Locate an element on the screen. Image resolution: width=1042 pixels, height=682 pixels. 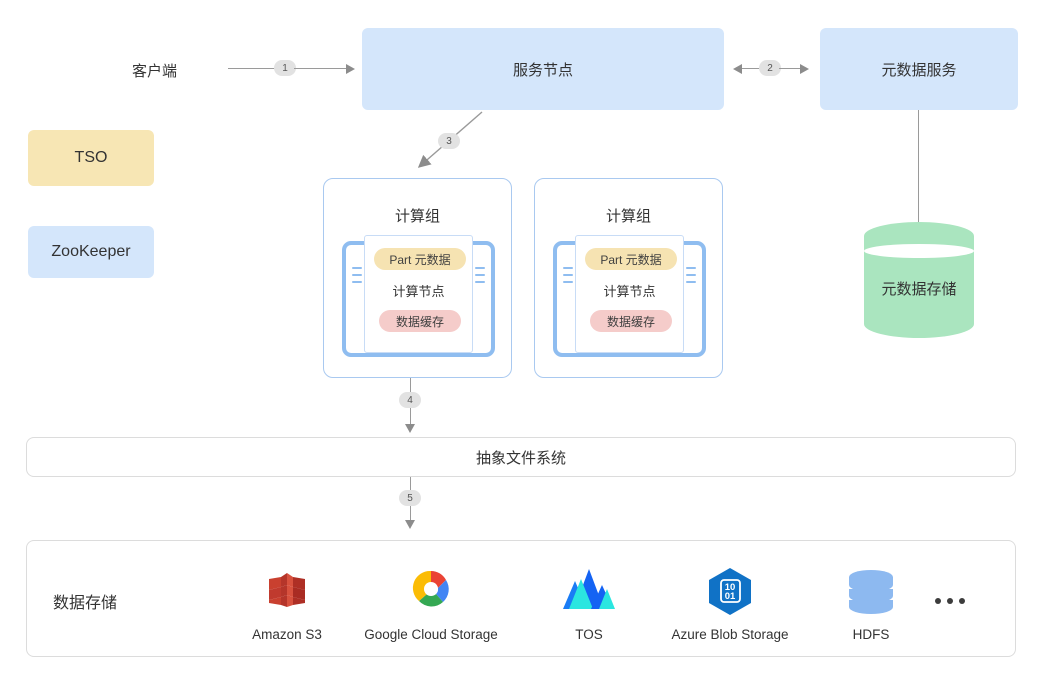
compute-node-stack-2: Part 元数据 计算节点 数据缓存 is located at coordinates (629, 296).